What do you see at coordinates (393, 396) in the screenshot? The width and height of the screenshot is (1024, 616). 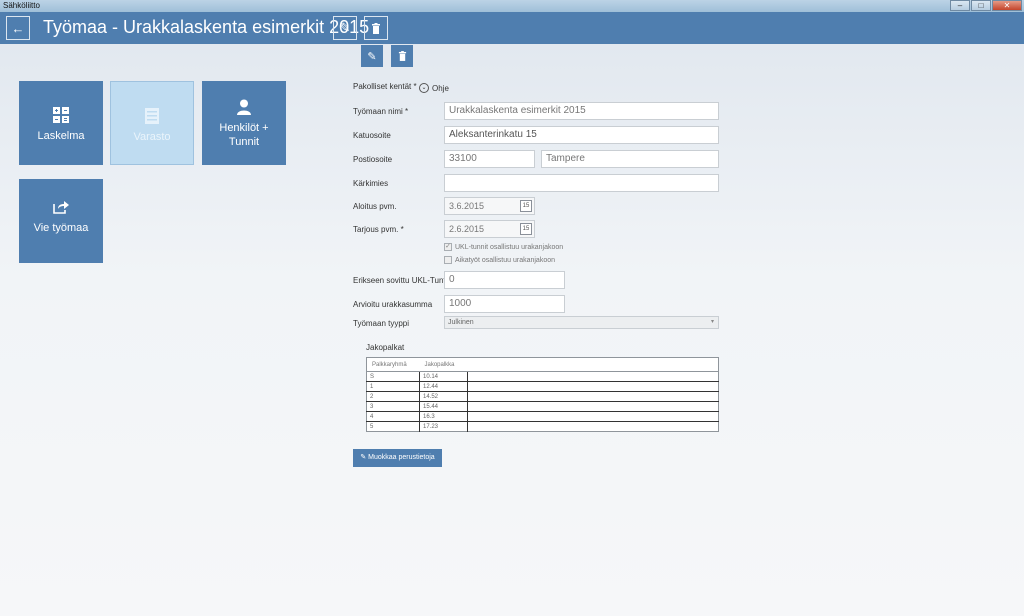 I see `table-cell: 2` at bounding box center [393, 396].